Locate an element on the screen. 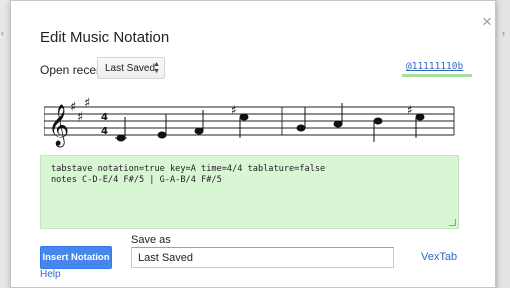 The height and width of the screenshot is (288, 510). save-as-input is located at coordinates (262, 257).